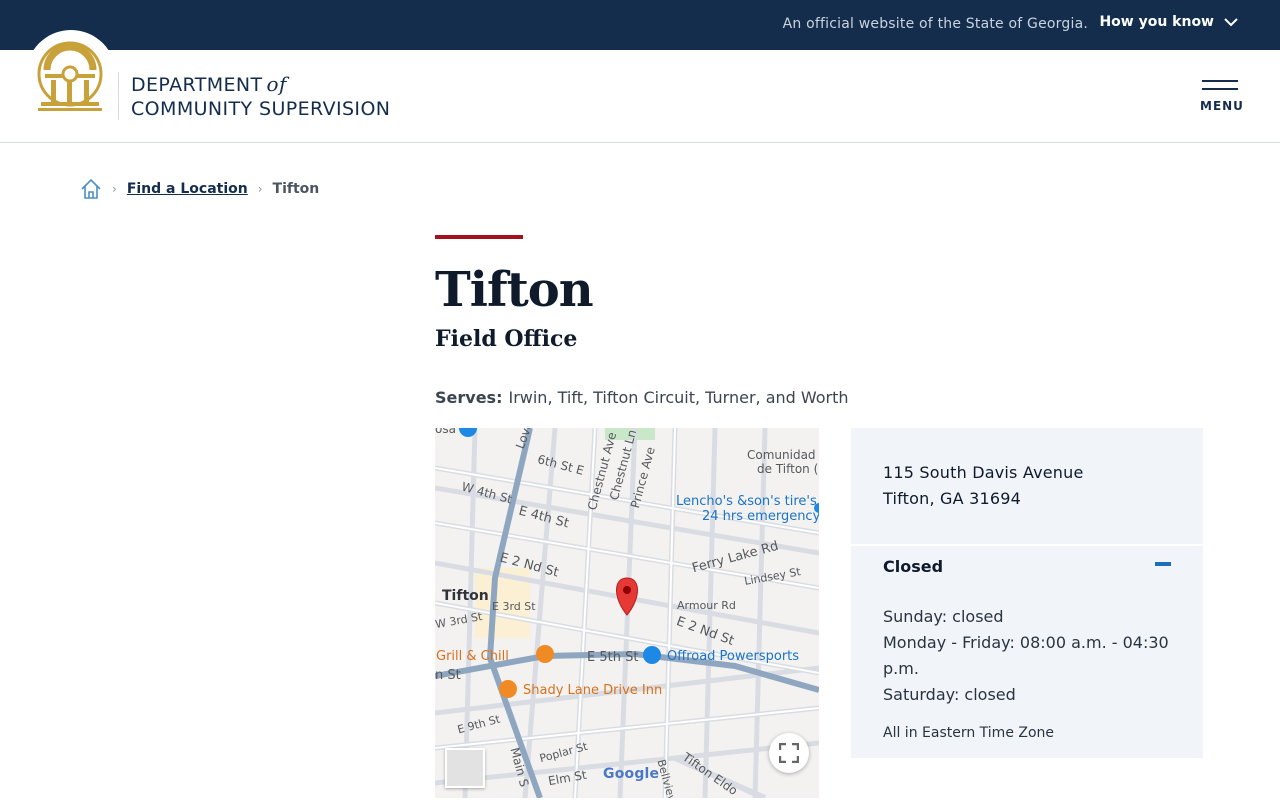 This screenshot has height=800, width=1280. Describe the element at coordinates (506, 339) in the screenshot. I see `page-subtitle: Field Office` at that location.